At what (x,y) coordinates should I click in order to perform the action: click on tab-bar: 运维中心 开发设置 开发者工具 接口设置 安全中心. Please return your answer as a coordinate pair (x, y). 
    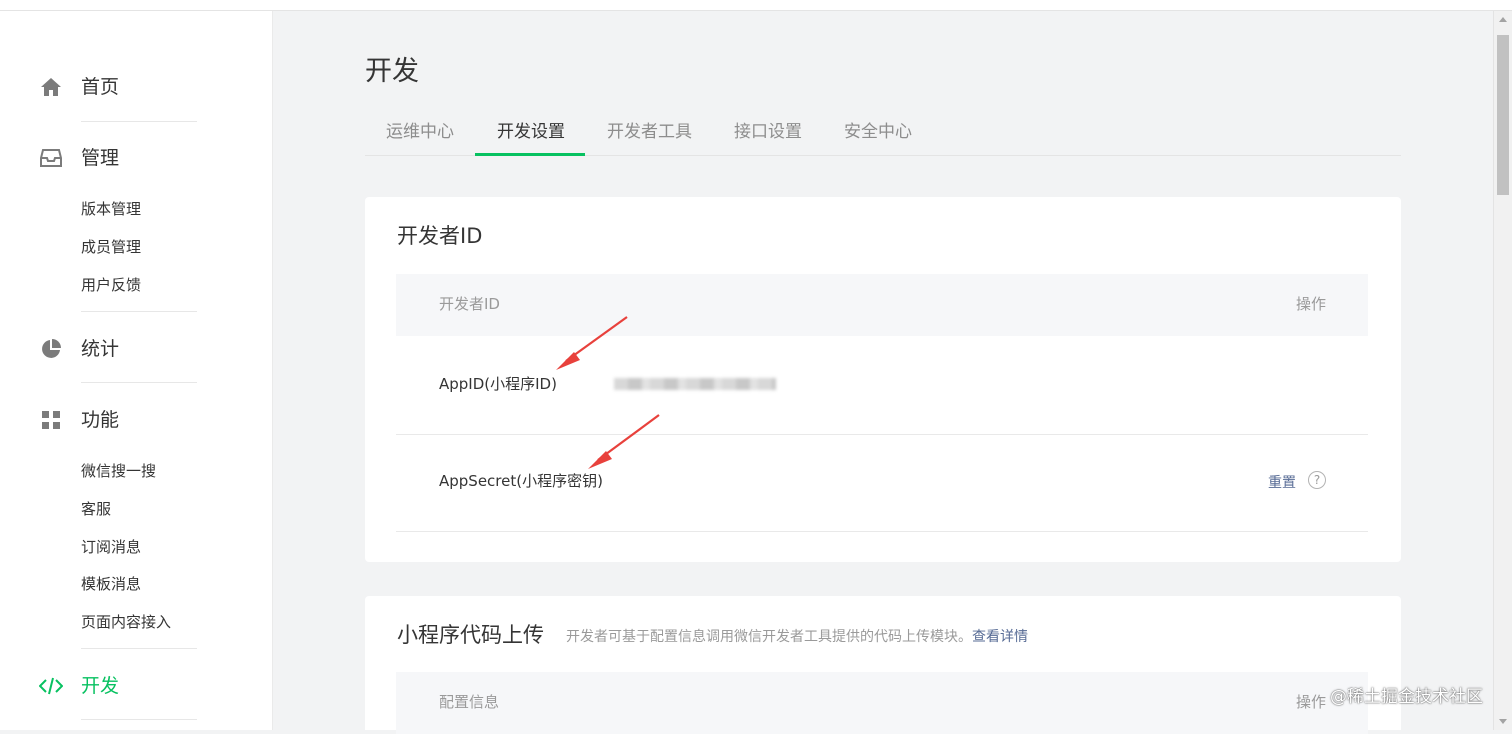
    Looking at the image, I should click on (883, 134).